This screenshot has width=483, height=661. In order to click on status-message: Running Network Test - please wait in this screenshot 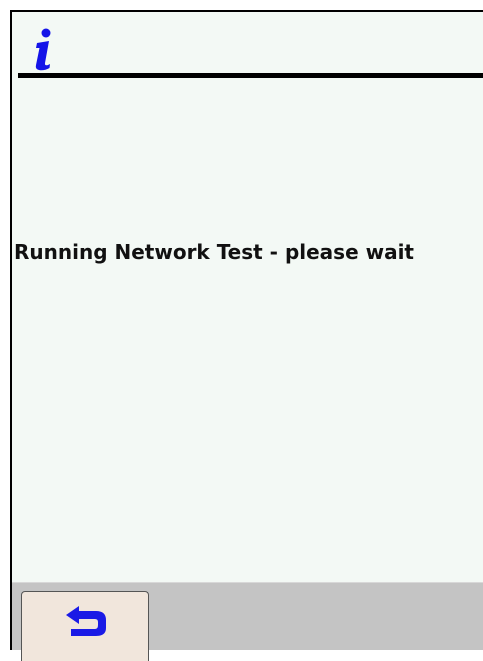, I will do `click(214, 252)`.